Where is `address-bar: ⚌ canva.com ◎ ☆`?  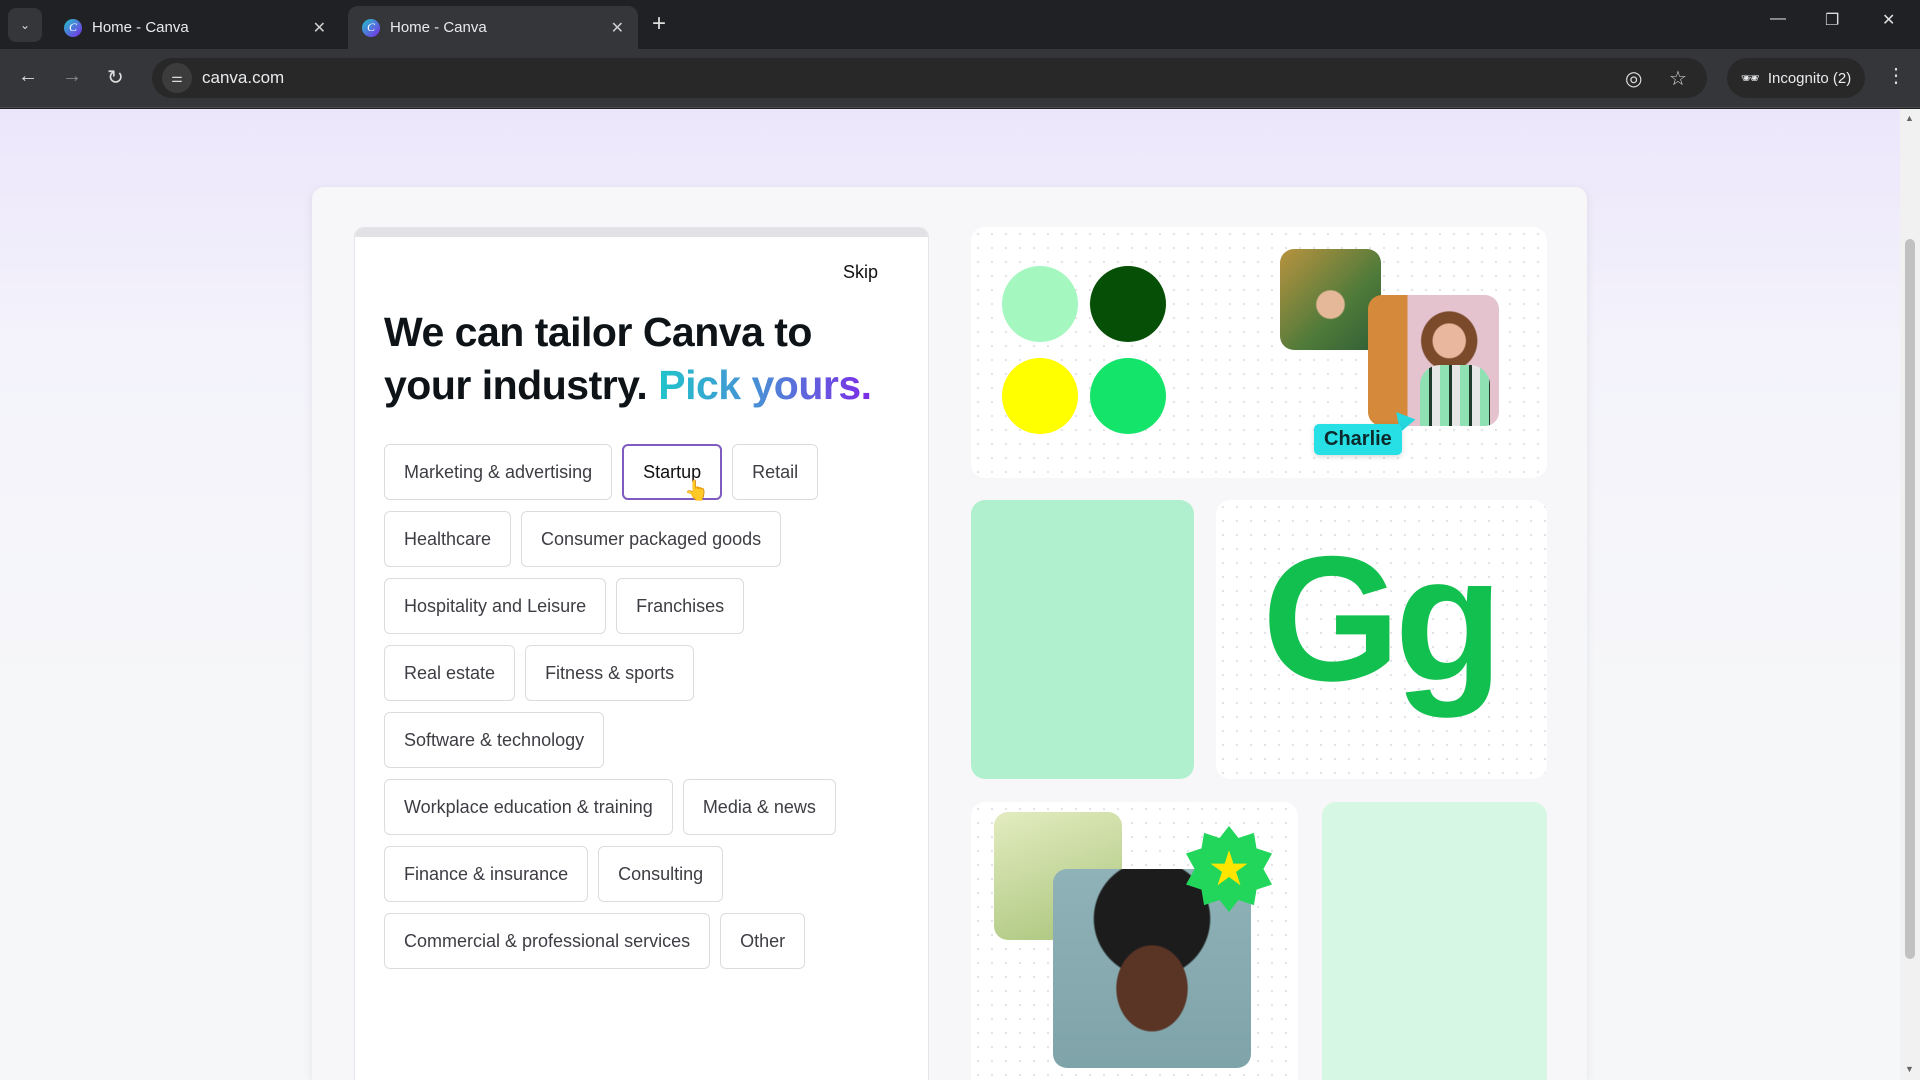
address-bar: ⚌ canva.com ◎ ☆ is located at coordinates (929, 78).